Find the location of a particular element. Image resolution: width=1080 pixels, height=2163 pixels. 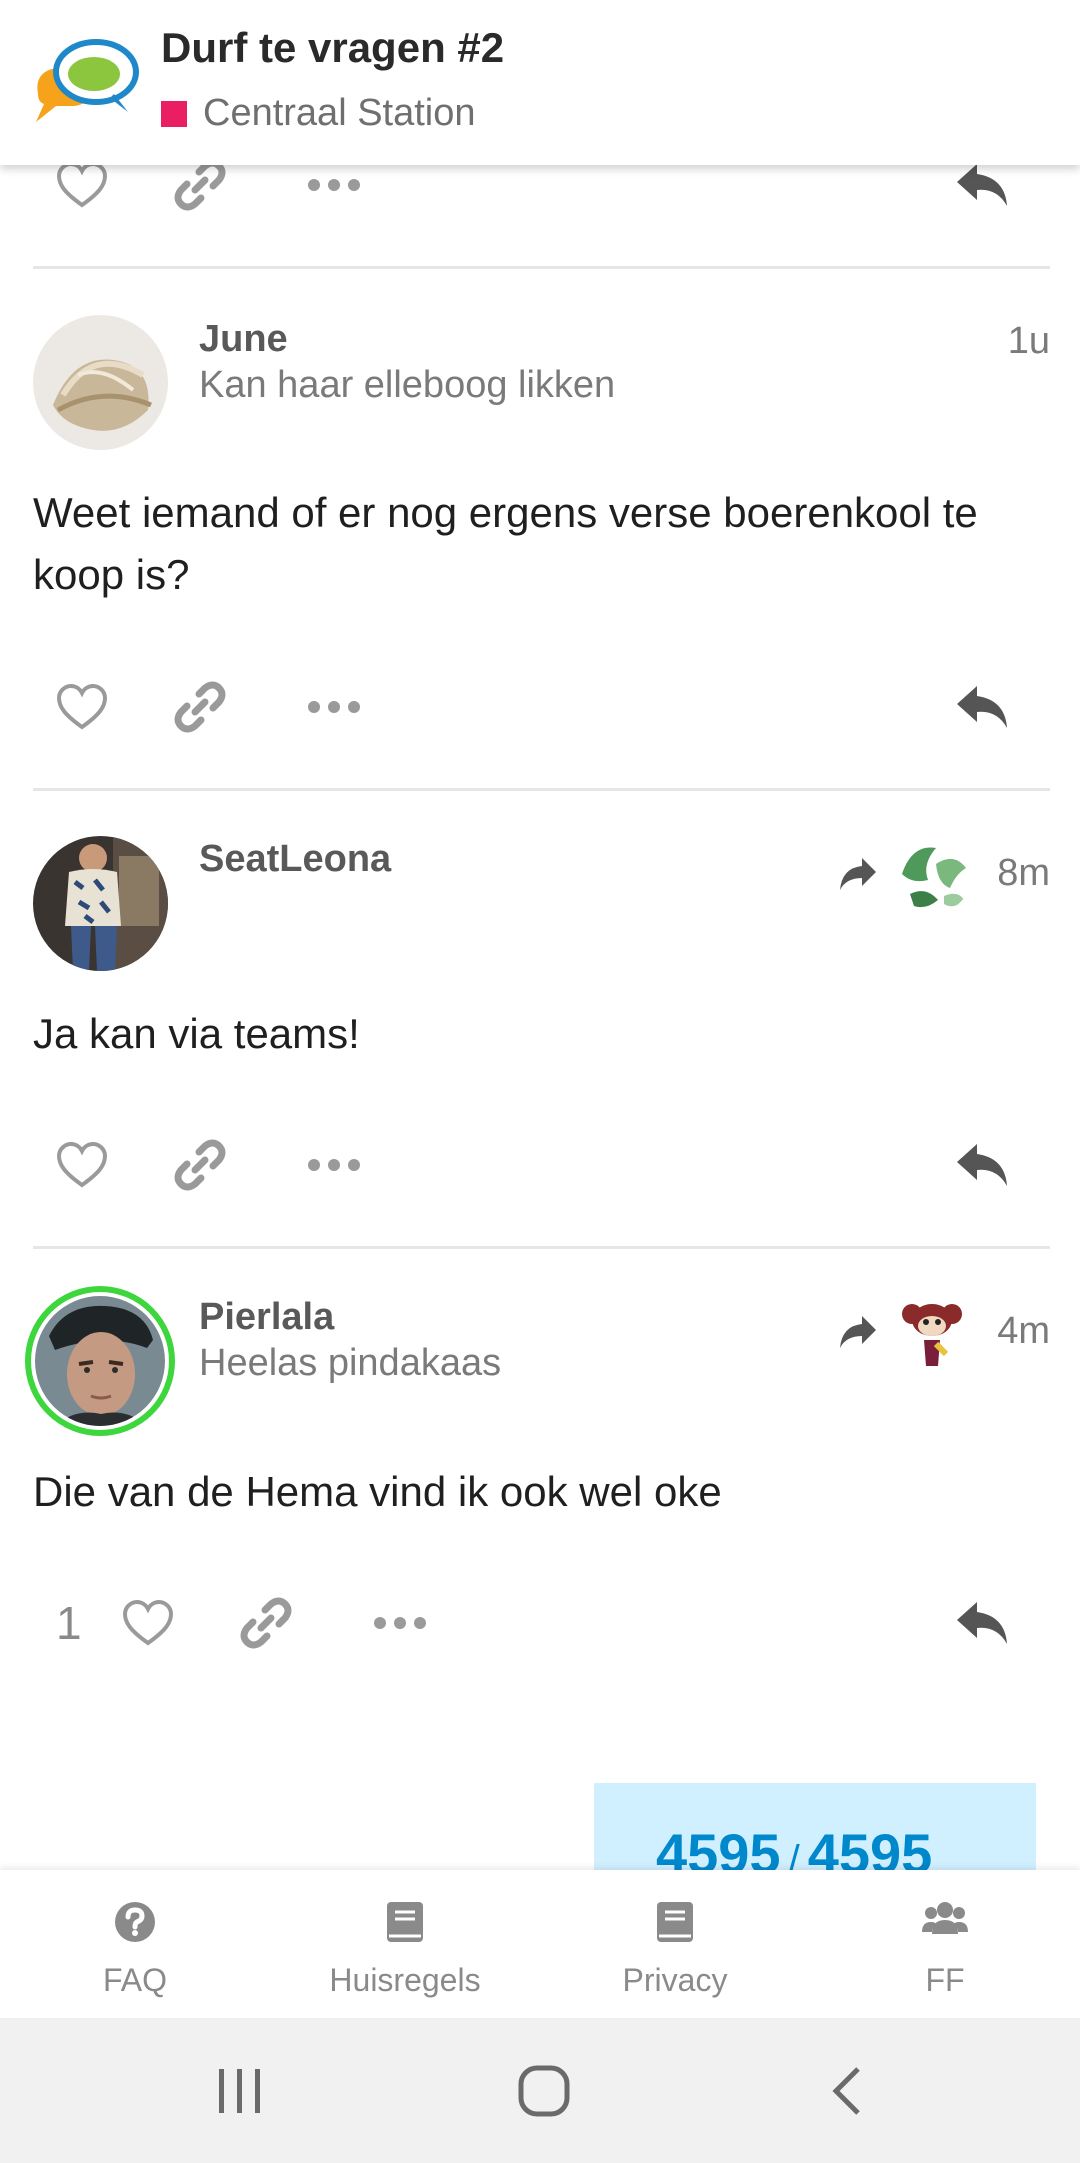

post-date: 1u is located at coordinates (1029, 341).